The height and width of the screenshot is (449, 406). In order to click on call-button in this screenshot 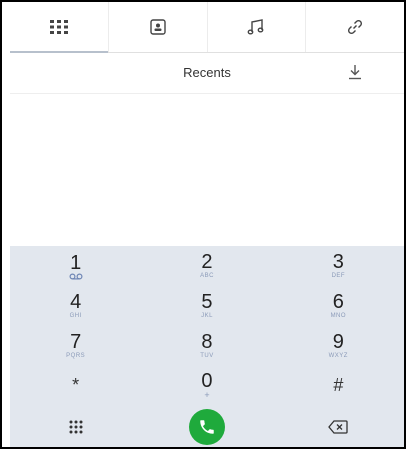, I will do `click(206, 426)`.